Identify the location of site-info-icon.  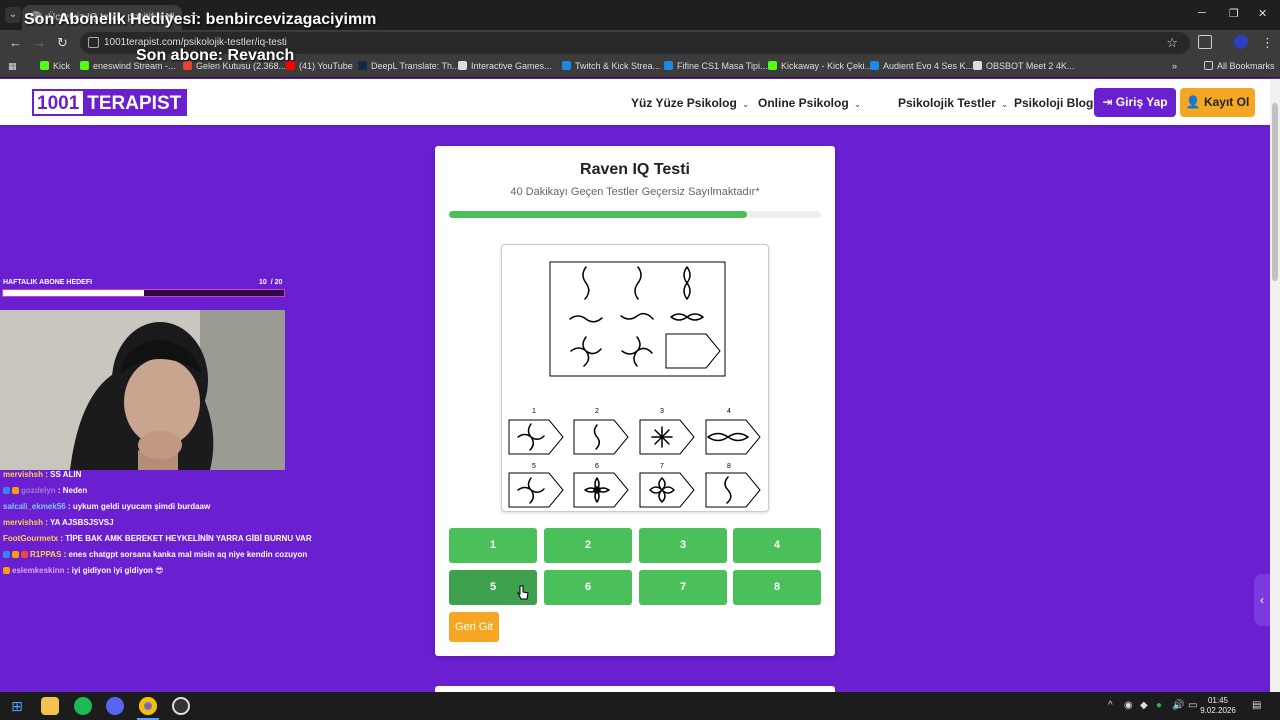
(93, 42).